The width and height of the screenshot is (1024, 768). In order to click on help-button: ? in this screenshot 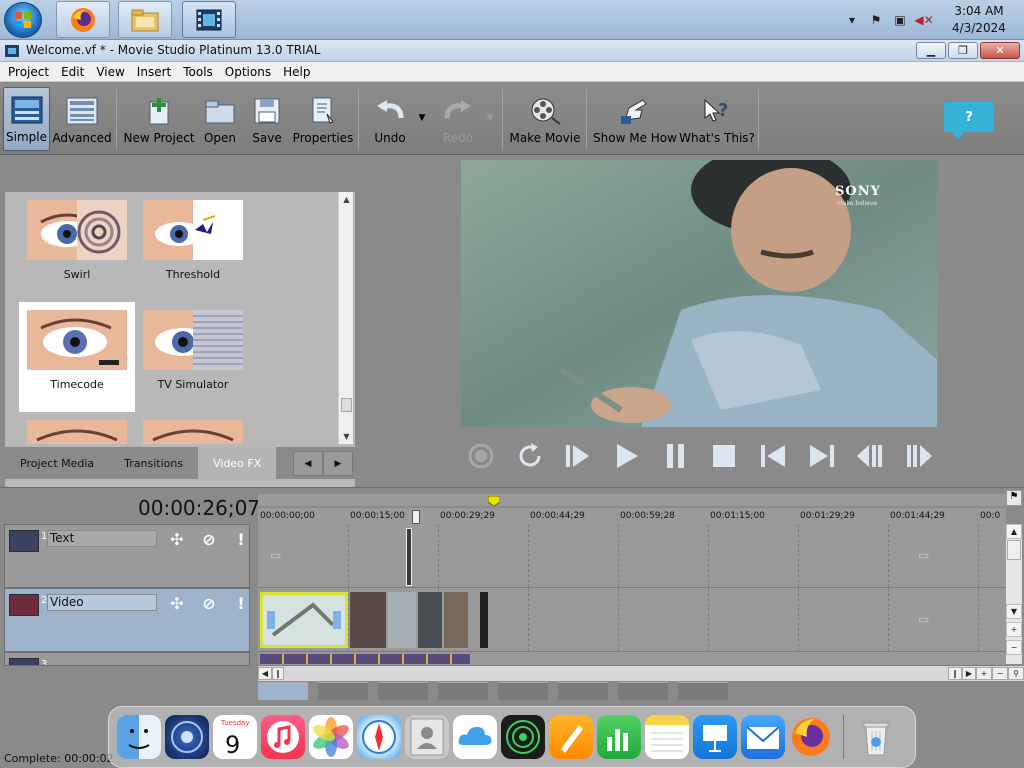, I will do `click(969, 121)`.